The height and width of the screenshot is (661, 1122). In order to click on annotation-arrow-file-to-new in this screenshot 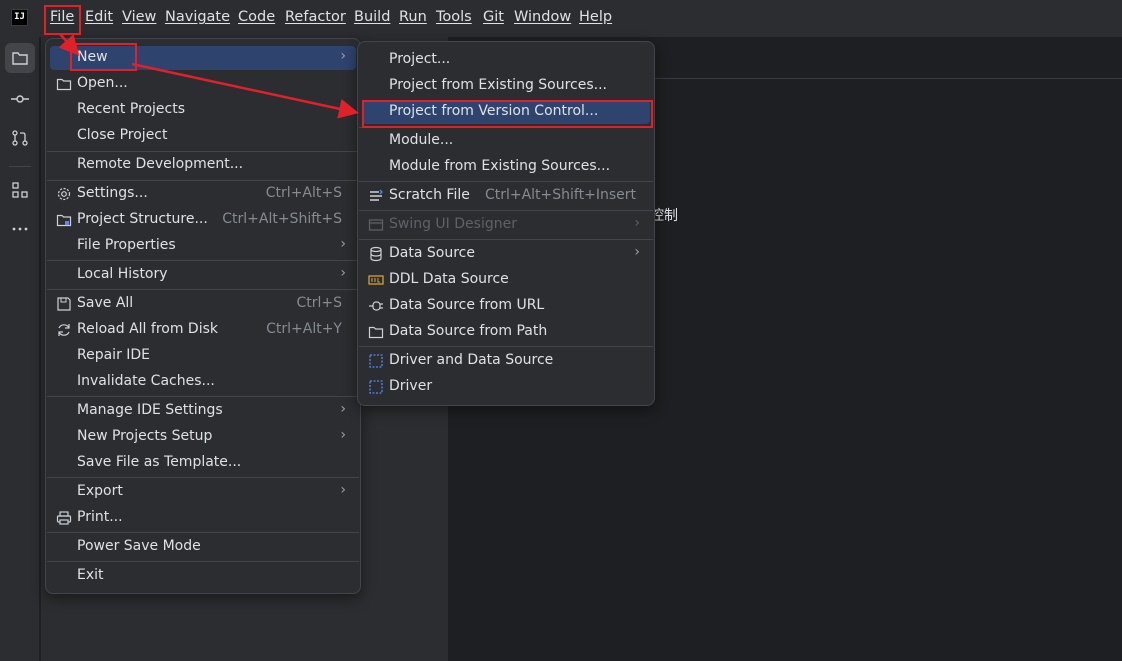, I will do `click(69, 44)`.